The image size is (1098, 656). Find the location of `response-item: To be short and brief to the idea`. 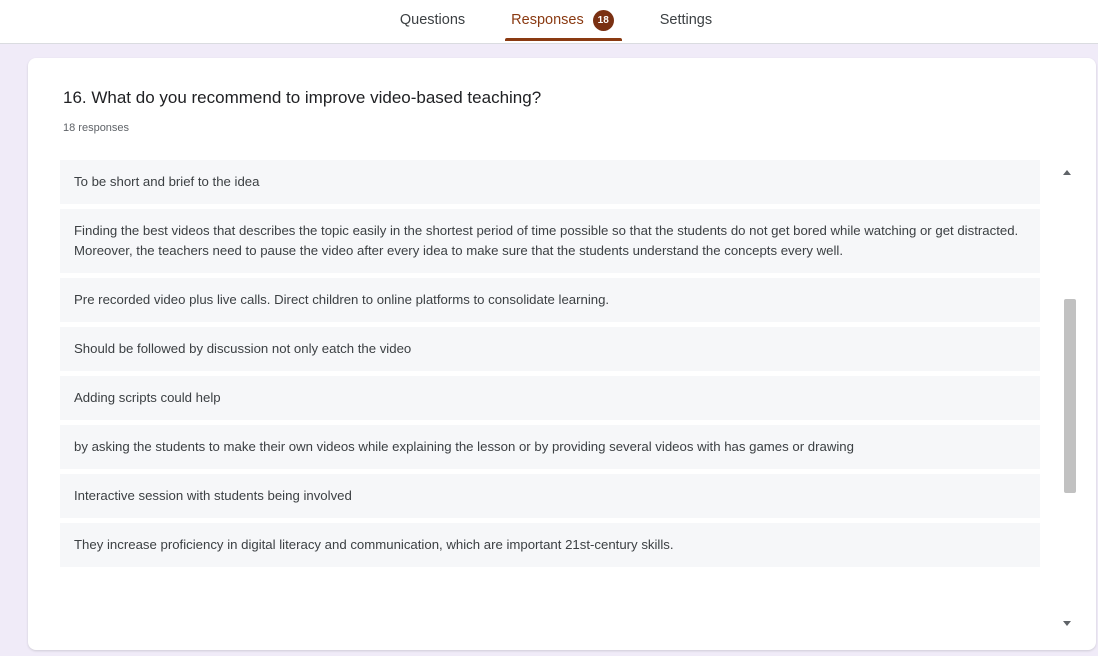

response-item: To be short and brief to the idea is located at coordinates (550, 182).